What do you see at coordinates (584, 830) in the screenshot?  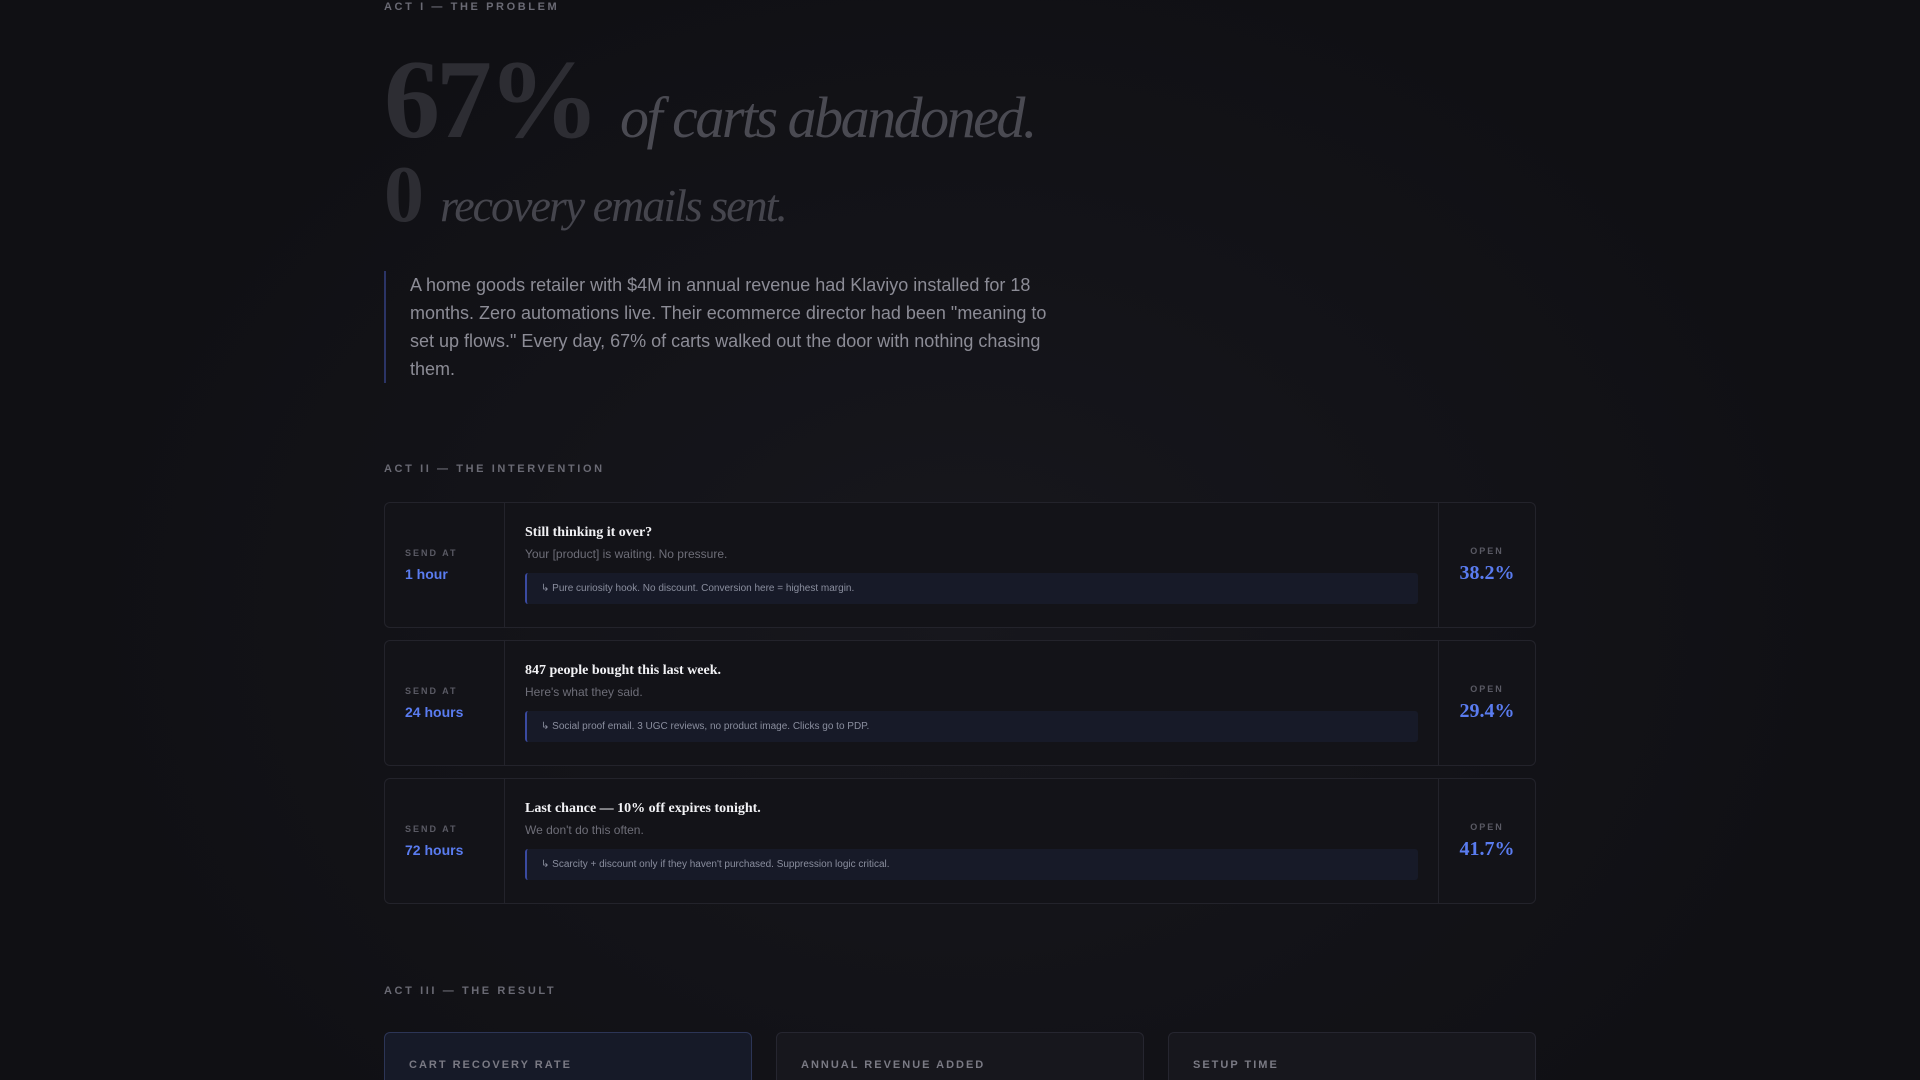 I see `email-preview: We don't do this often.` at bounding box center [584, 830].